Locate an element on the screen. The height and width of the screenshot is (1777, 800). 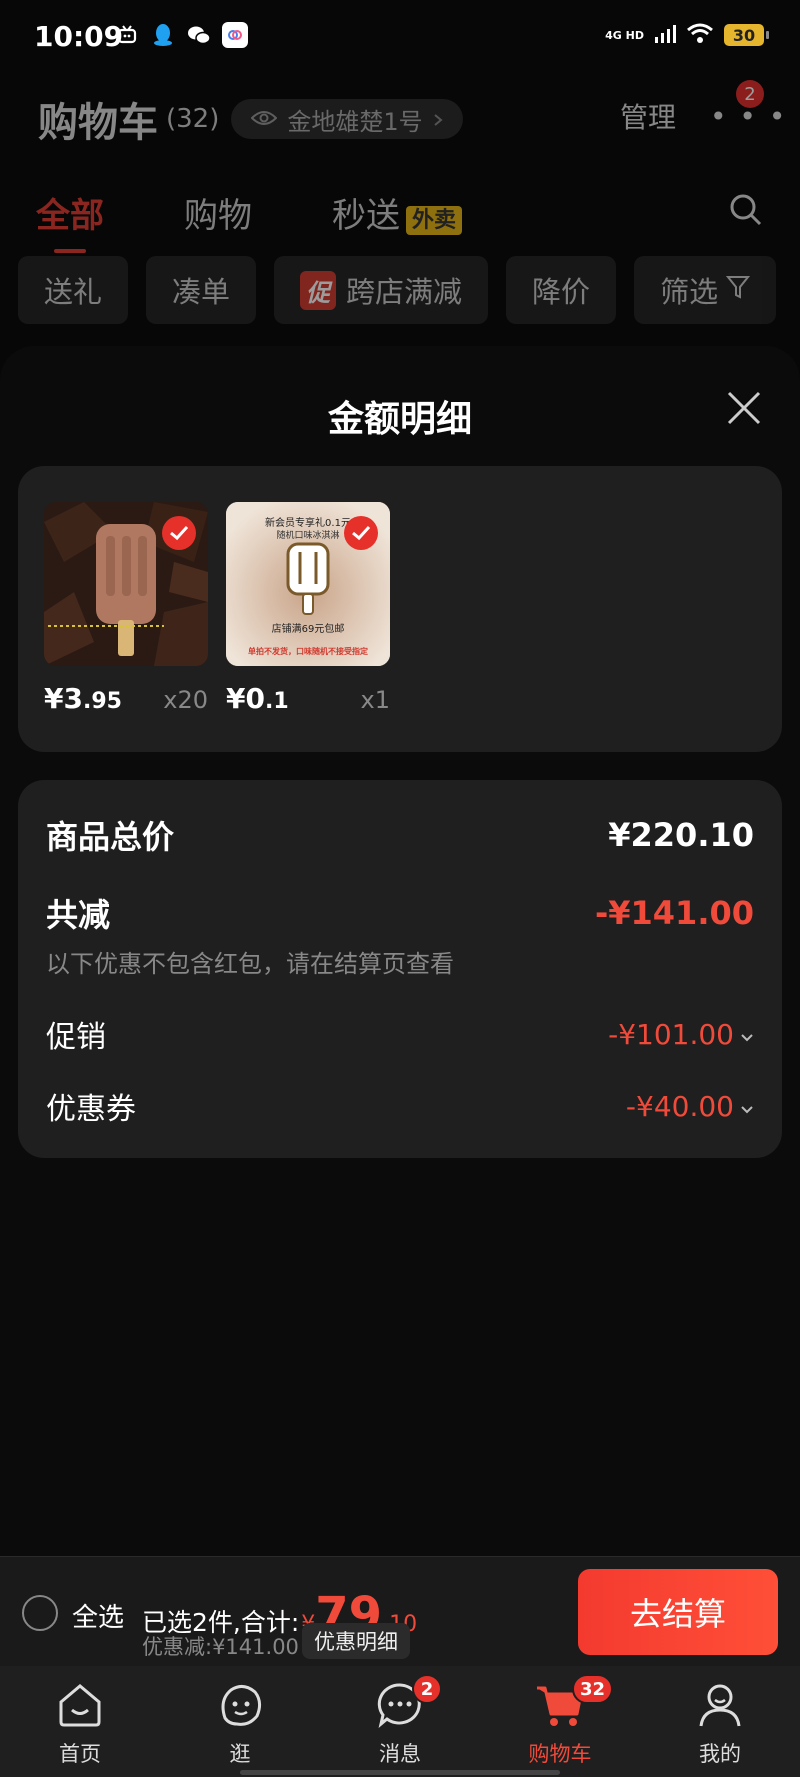
cart-count: (32) is located at coordinates (193, 119).